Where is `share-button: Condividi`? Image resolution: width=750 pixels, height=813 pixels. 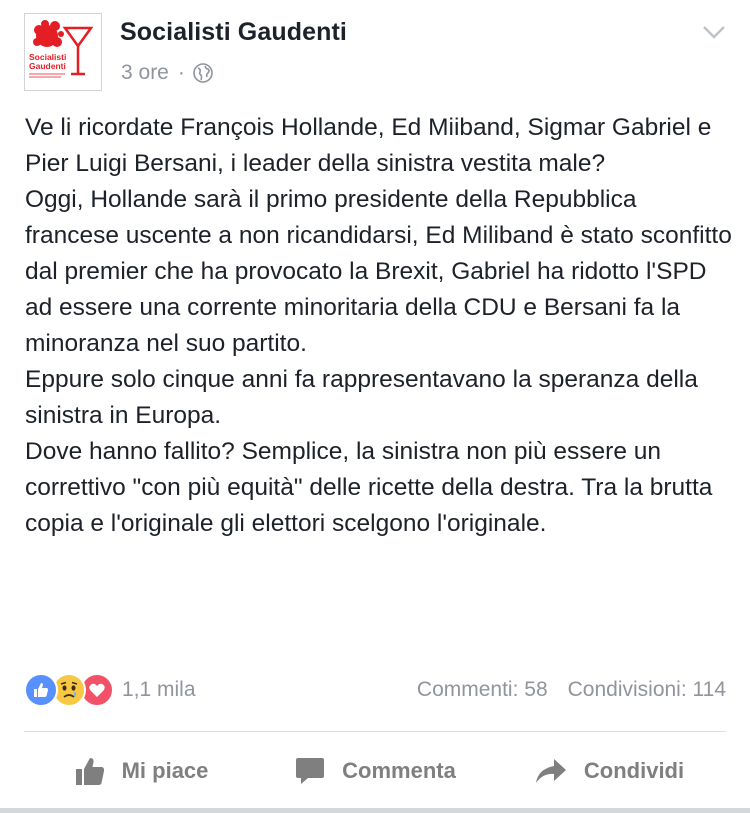 share-button: Condividi is located at coordinates (609, 771).